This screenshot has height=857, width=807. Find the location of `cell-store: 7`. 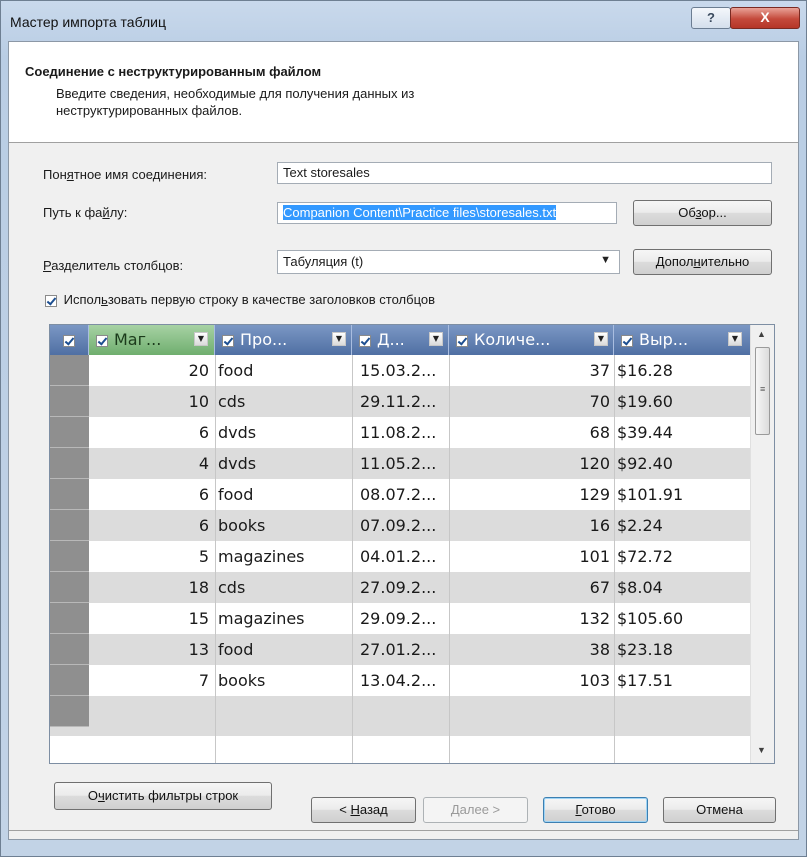

cell-store: 7 is located at coordinates (203, 680).